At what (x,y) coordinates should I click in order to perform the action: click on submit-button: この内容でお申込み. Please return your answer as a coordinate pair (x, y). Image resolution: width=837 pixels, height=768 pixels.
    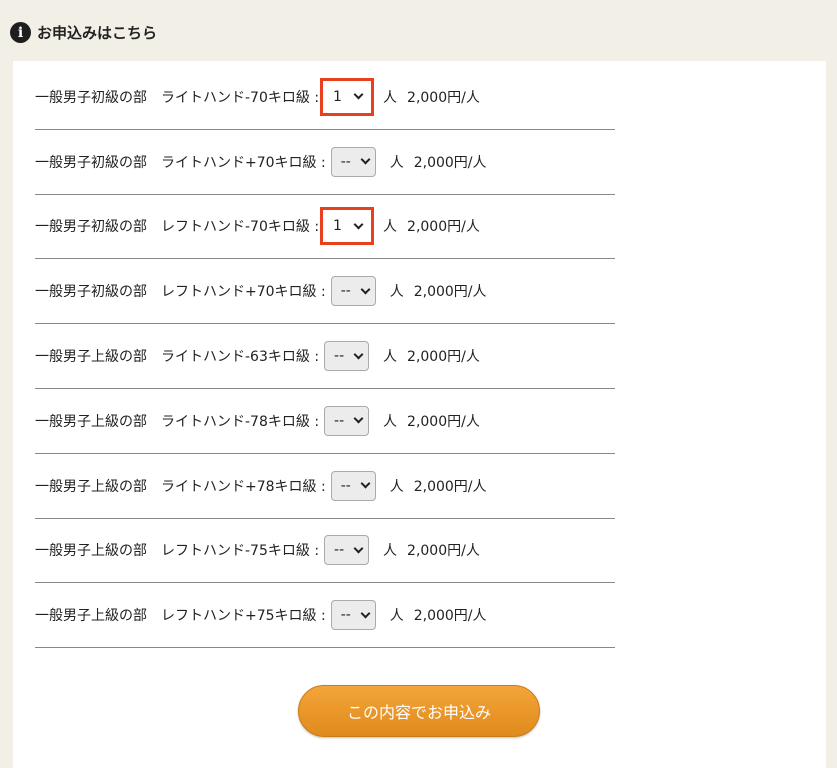
    Looking at the image, I should click on (419, 711).